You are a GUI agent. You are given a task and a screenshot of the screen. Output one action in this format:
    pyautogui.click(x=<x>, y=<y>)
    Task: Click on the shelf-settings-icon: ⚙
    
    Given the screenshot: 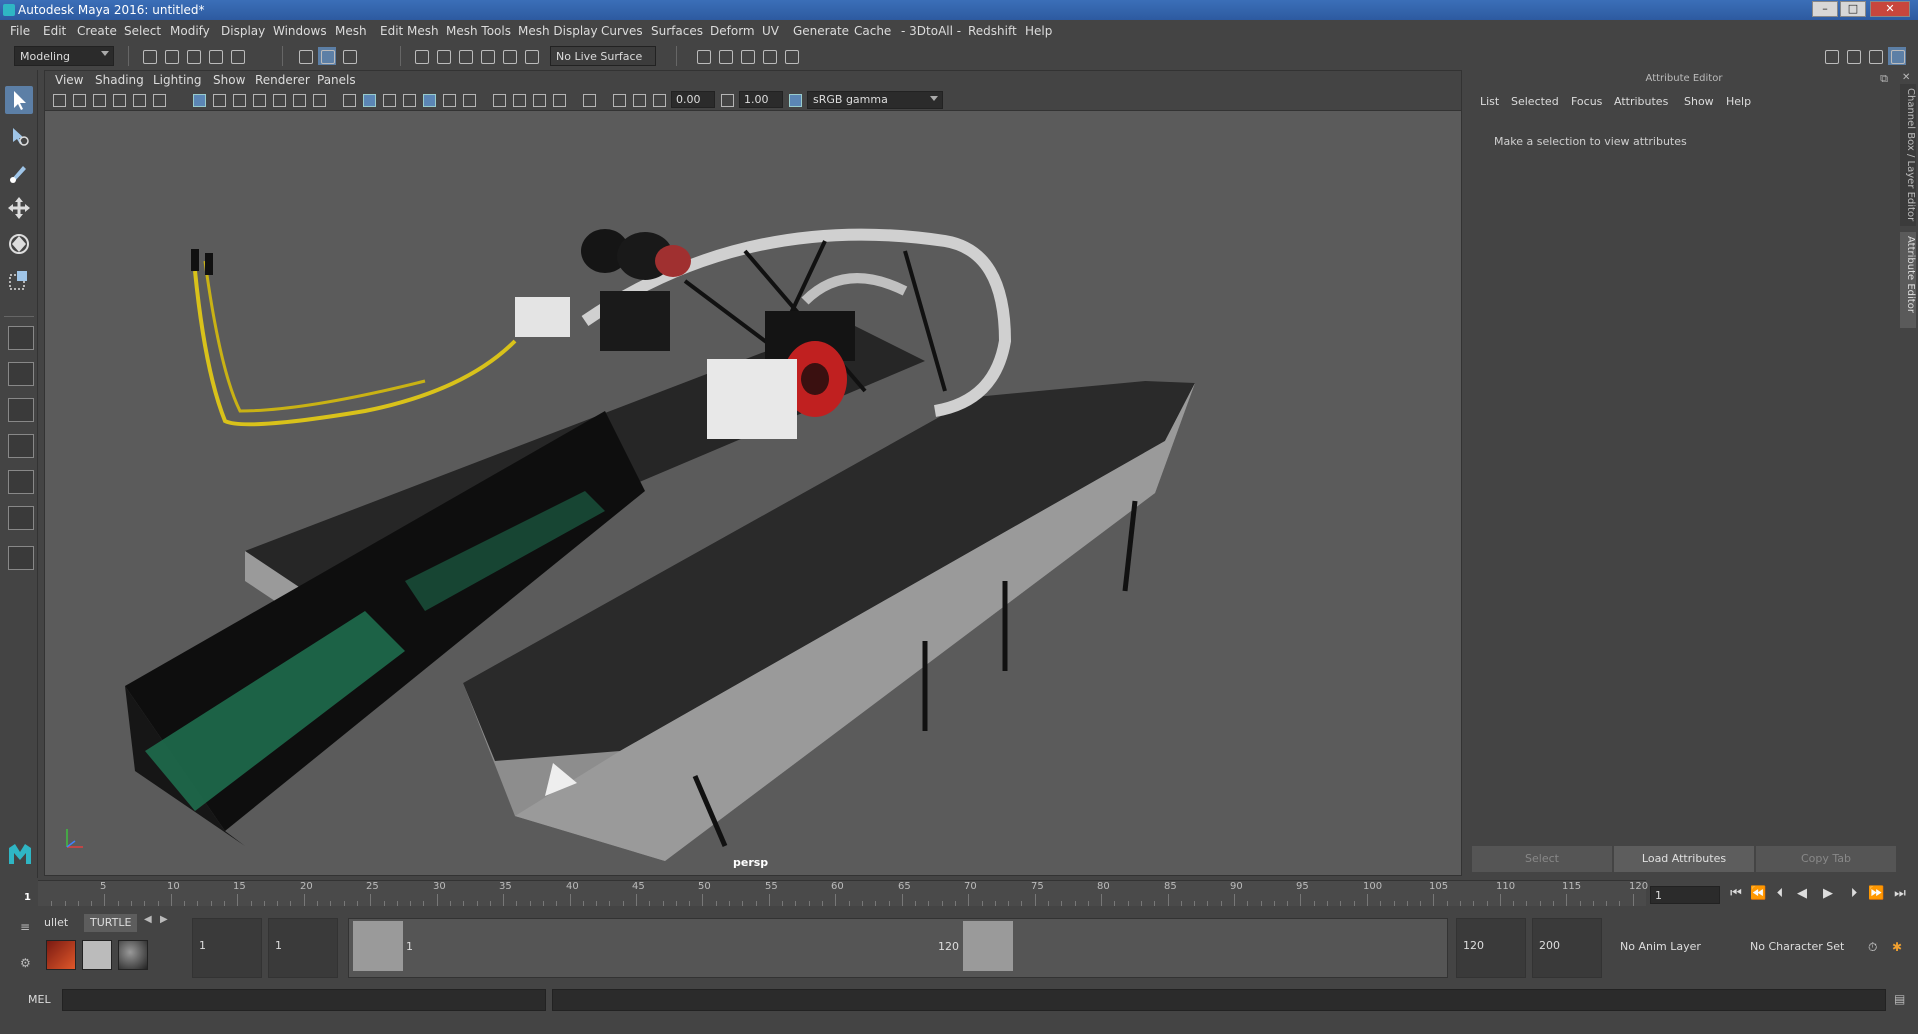 What is the action you would take?
    pyautogui.click(x=25, y=963)
    